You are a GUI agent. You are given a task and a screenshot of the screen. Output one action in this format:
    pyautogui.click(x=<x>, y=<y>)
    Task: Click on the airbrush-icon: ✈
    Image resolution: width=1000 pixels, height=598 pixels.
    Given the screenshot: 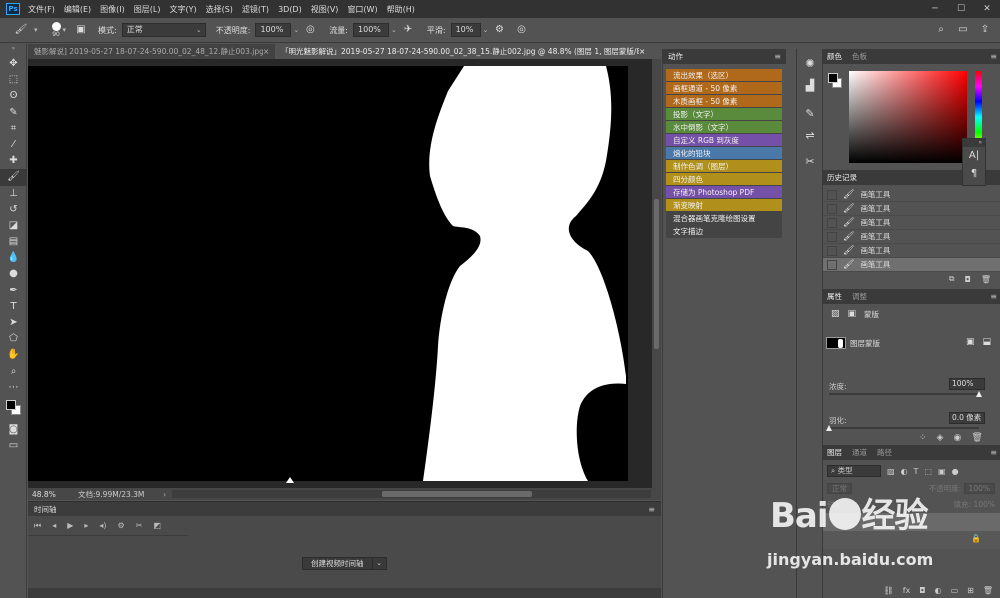 What is the action you would take?
    pyautogui.click(x=408, y=30)
    